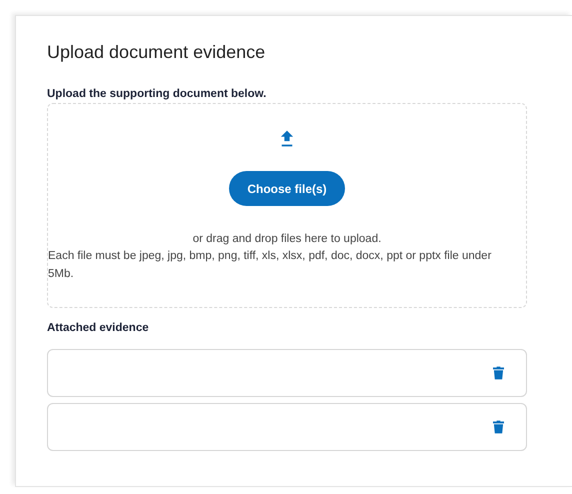  What do you see at coordinates (98, 328) in the screenshot?
I see `attached-label: Attached evidence` at bounding box center [98, 328].